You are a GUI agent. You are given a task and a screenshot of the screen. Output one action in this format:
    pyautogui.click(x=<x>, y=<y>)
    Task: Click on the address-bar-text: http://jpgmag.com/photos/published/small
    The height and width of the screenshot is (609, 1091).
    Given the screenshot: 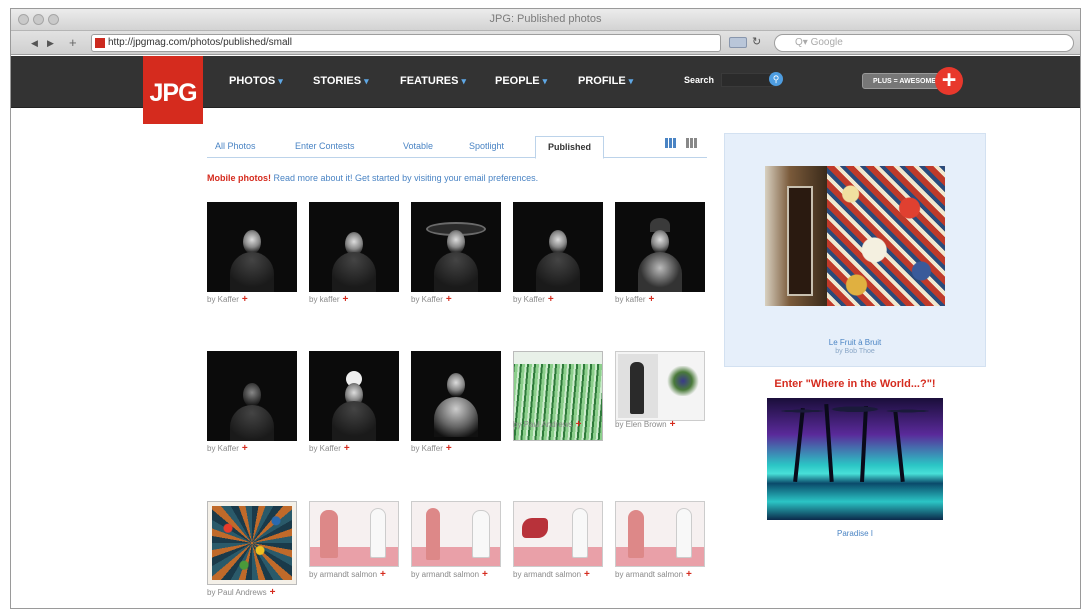 What is the action you would take?
    pyautogui.click(x=200, y=42)
    